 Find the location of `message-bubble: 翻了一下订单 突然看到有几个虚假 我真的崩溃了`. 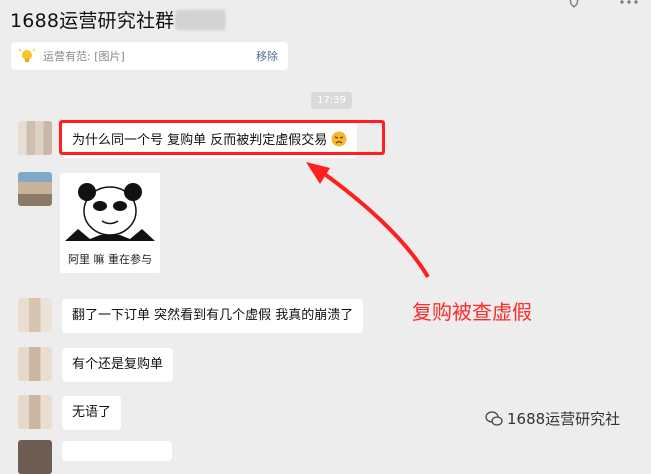

message-bubble: 翻了一下订单 突然看到有几个虚假 我真的崩溃了 is located at coordinates (213, 316).